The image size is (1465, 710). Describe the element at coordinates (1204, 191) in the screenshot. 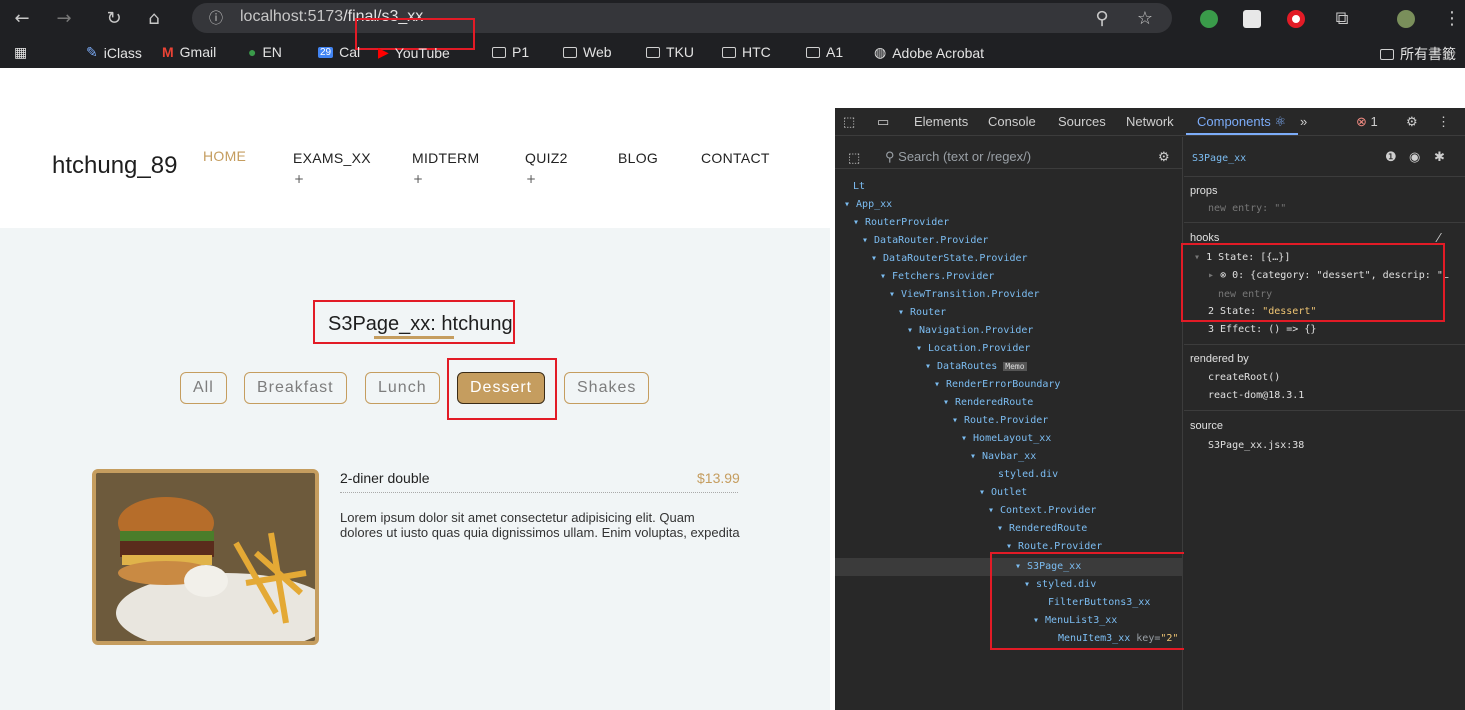

I see `props-label: props` at that location.